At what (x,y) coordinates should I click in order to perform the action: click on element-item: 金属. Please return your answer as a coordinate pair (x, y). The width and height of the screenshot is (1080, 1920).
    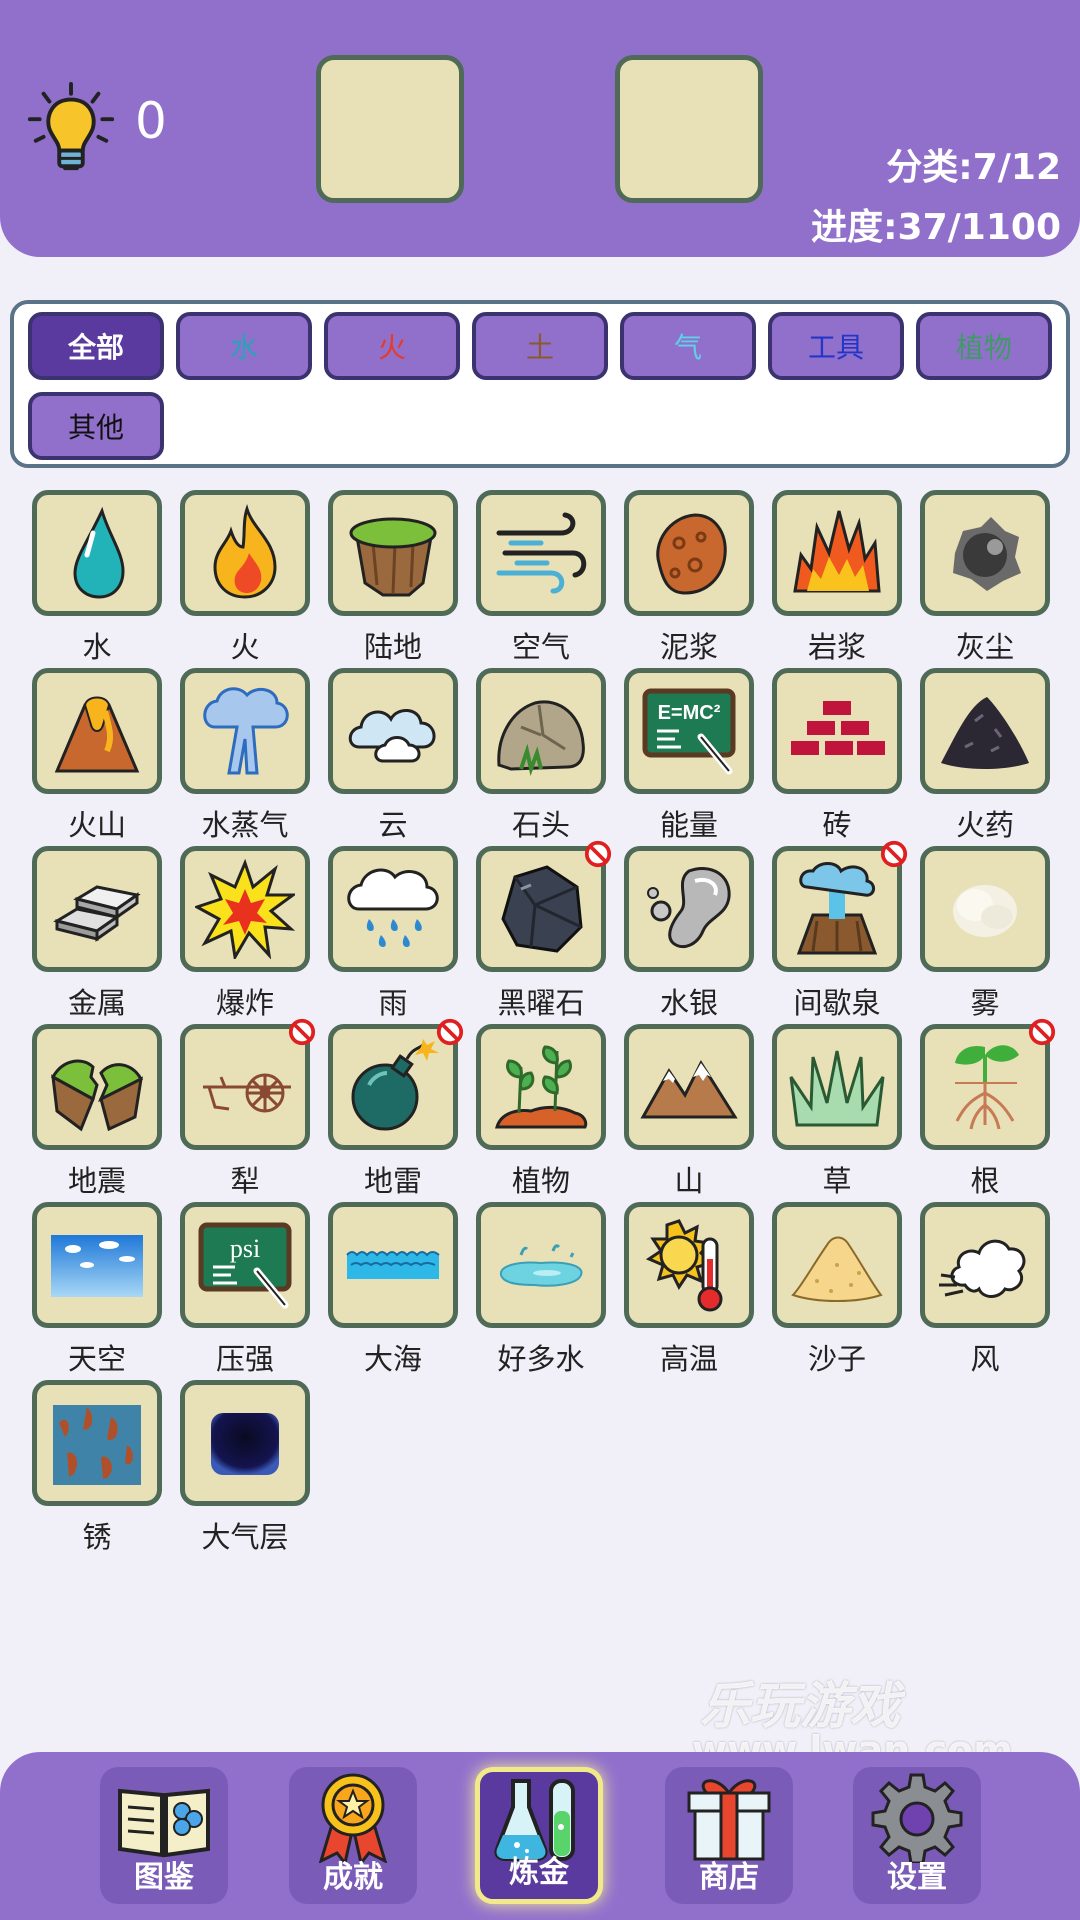
    Looking at the image, I should click on (97, 933).